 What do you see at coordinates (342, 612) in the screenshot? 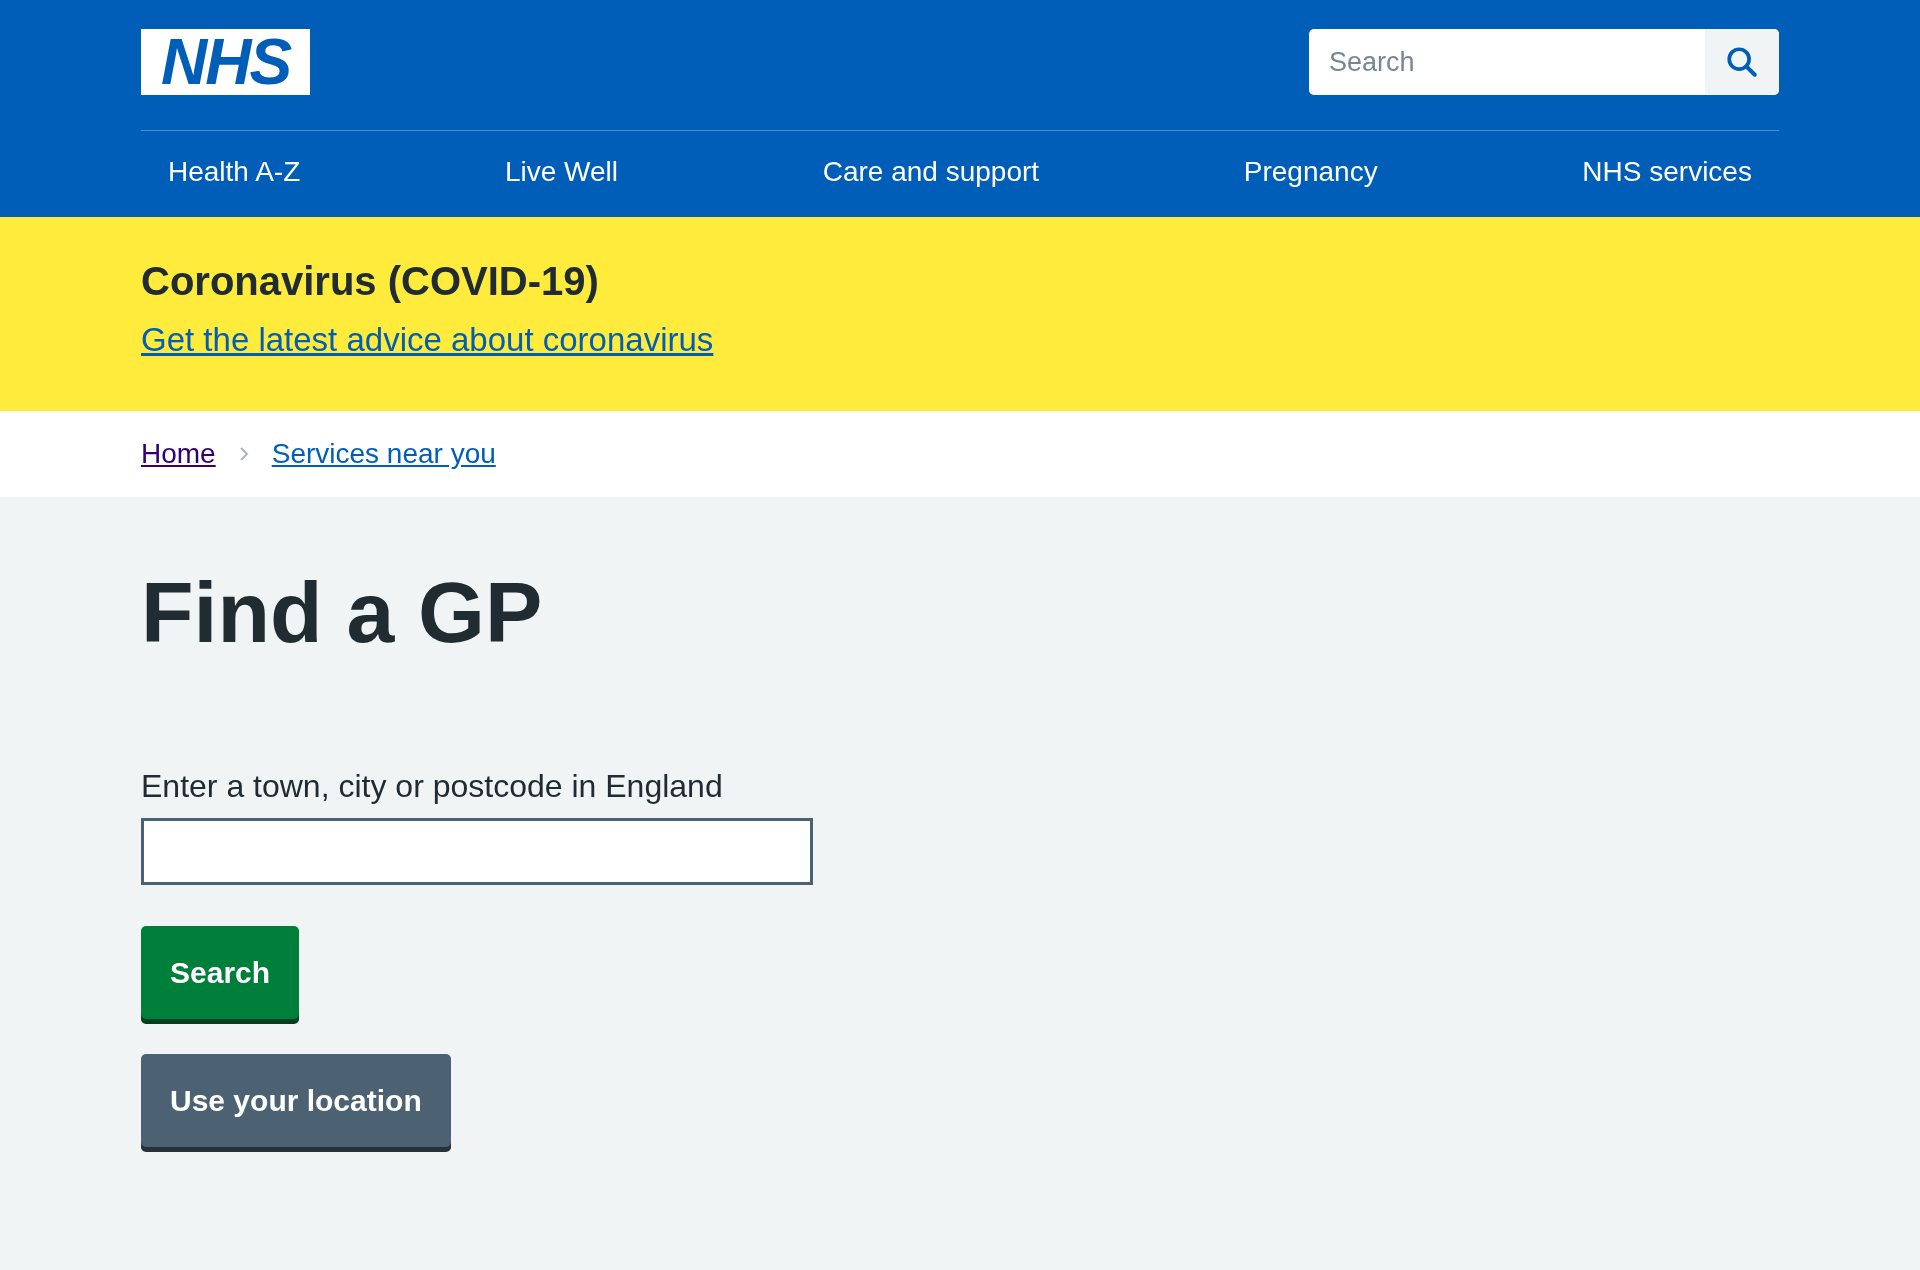
I see `page-heading: Find a GP` at bounding box center [342, 612].